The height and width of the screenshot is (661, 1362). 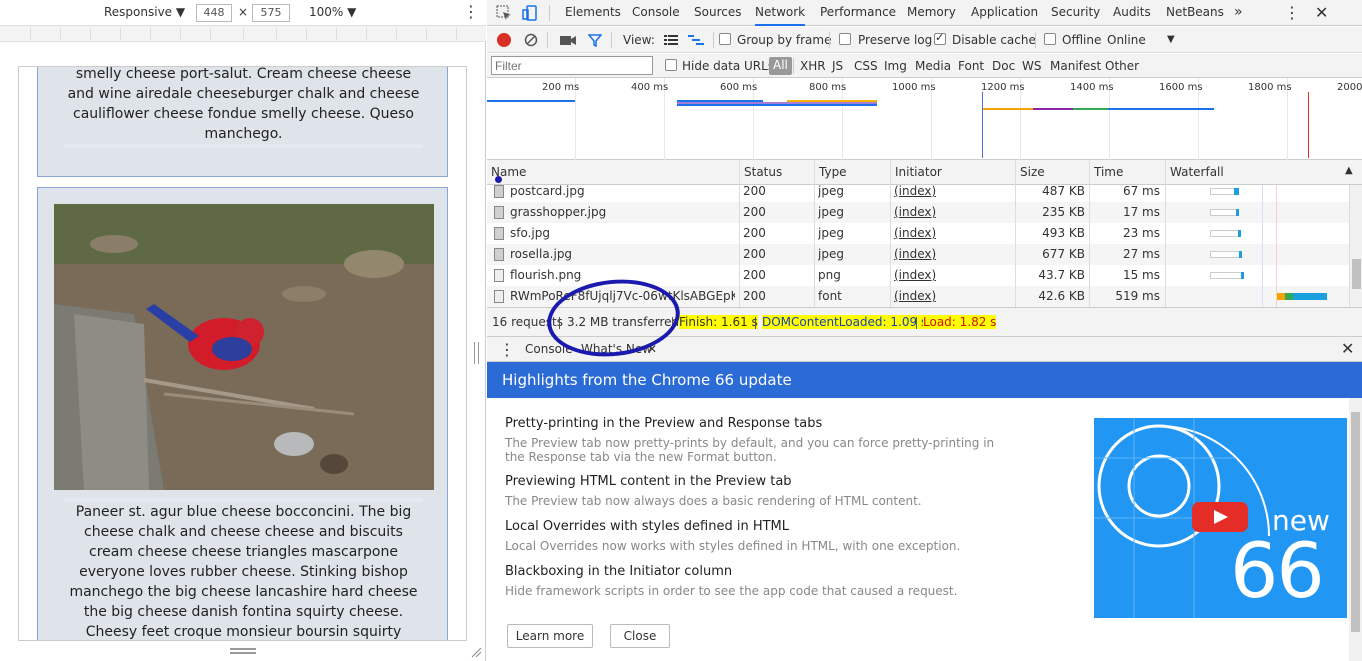 What do you see at coordinates (1075, 13) in the screenshot?
I see `tab-security: Security` at bounding box center [1075, 13].